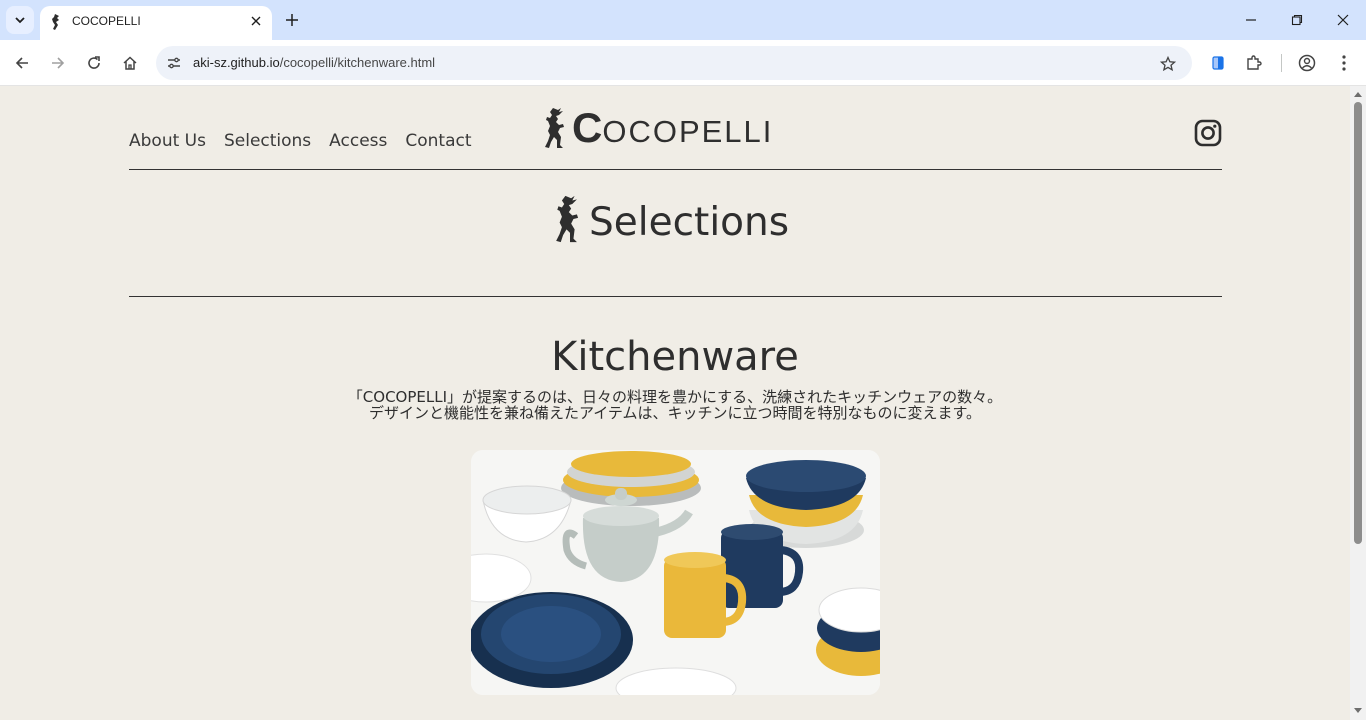  I want to click on site-info-icon, so click(174, 63).